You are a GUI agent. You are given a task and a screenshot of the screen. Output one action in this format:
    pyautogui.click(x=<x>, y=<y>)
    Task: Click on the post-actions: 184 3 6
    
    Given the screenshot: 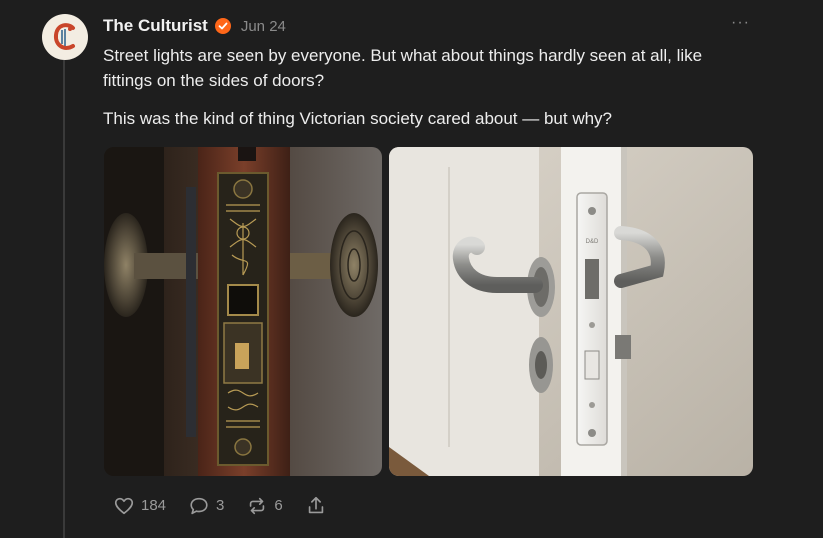 What is the action you would take?
    pyautogui.click(x=234, y=506)
    